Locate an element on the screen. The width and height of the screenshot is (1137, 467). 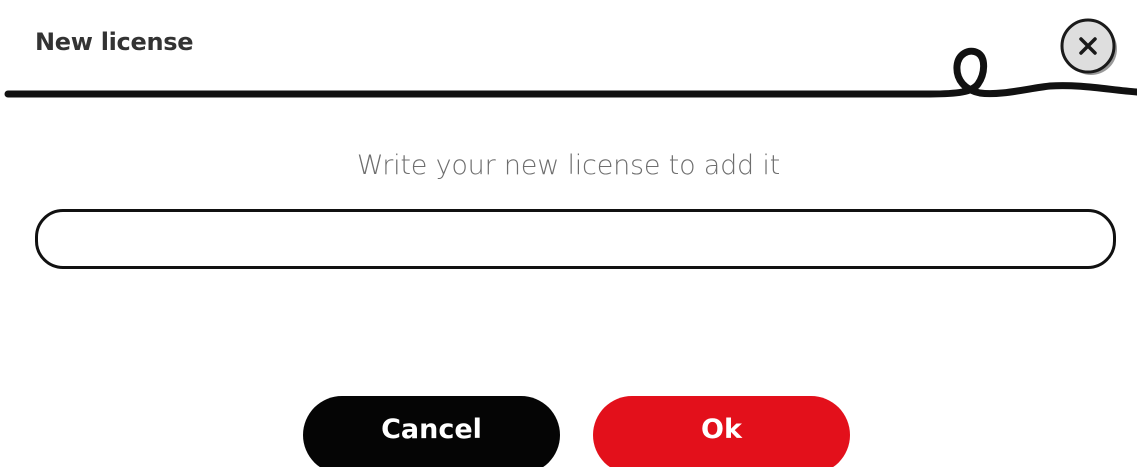
close-icon is located at coordinates (1088, 46).